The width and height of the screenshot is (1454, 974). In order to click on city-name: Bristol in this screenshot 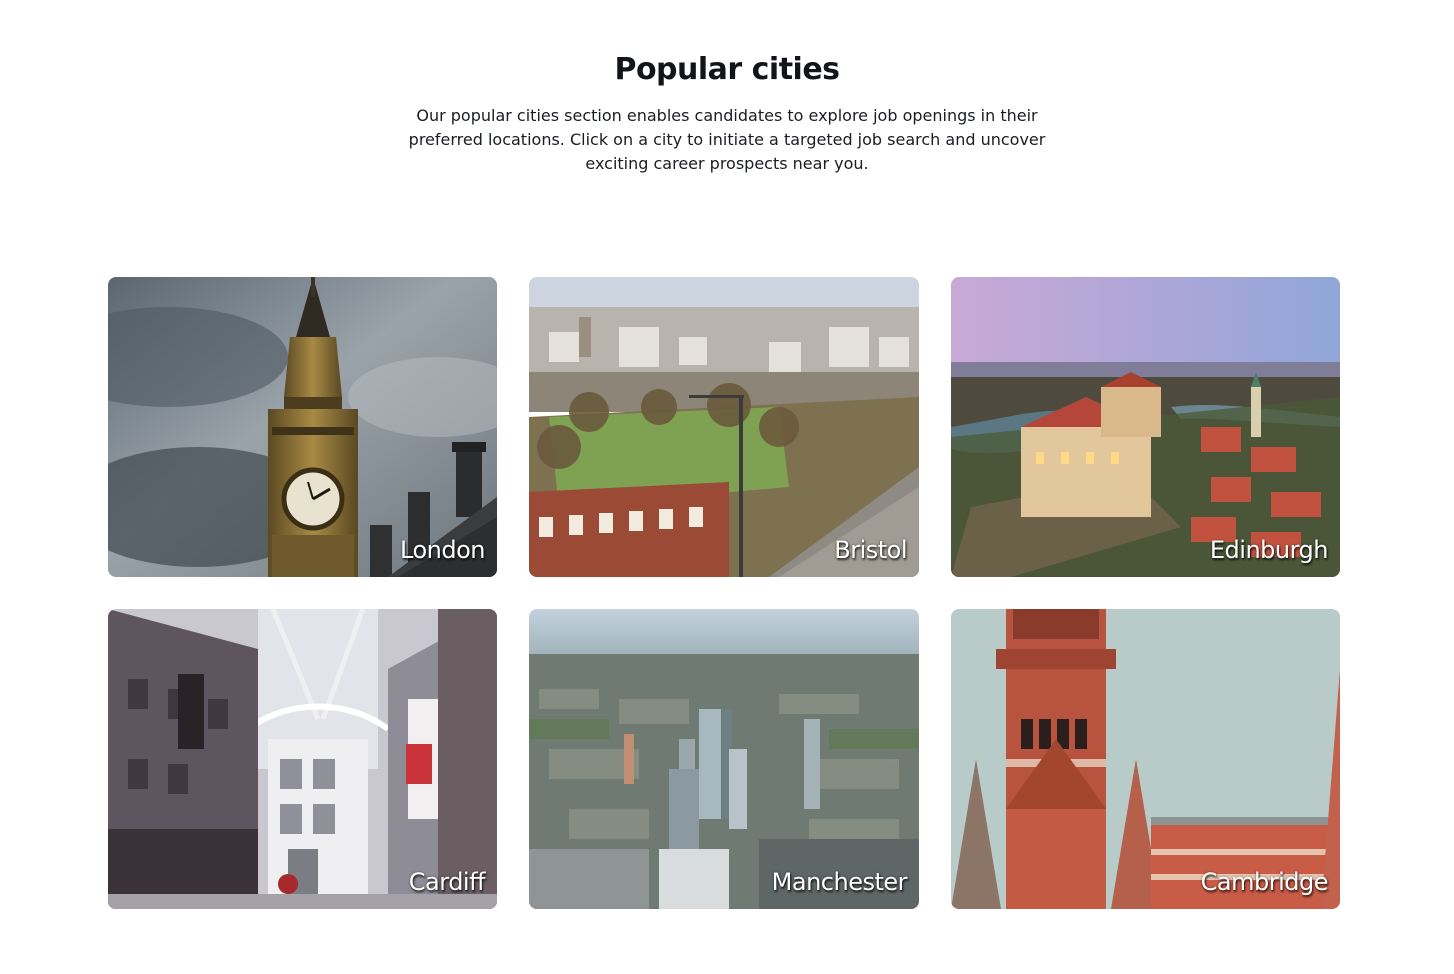, I will do `click(870, 550)`.